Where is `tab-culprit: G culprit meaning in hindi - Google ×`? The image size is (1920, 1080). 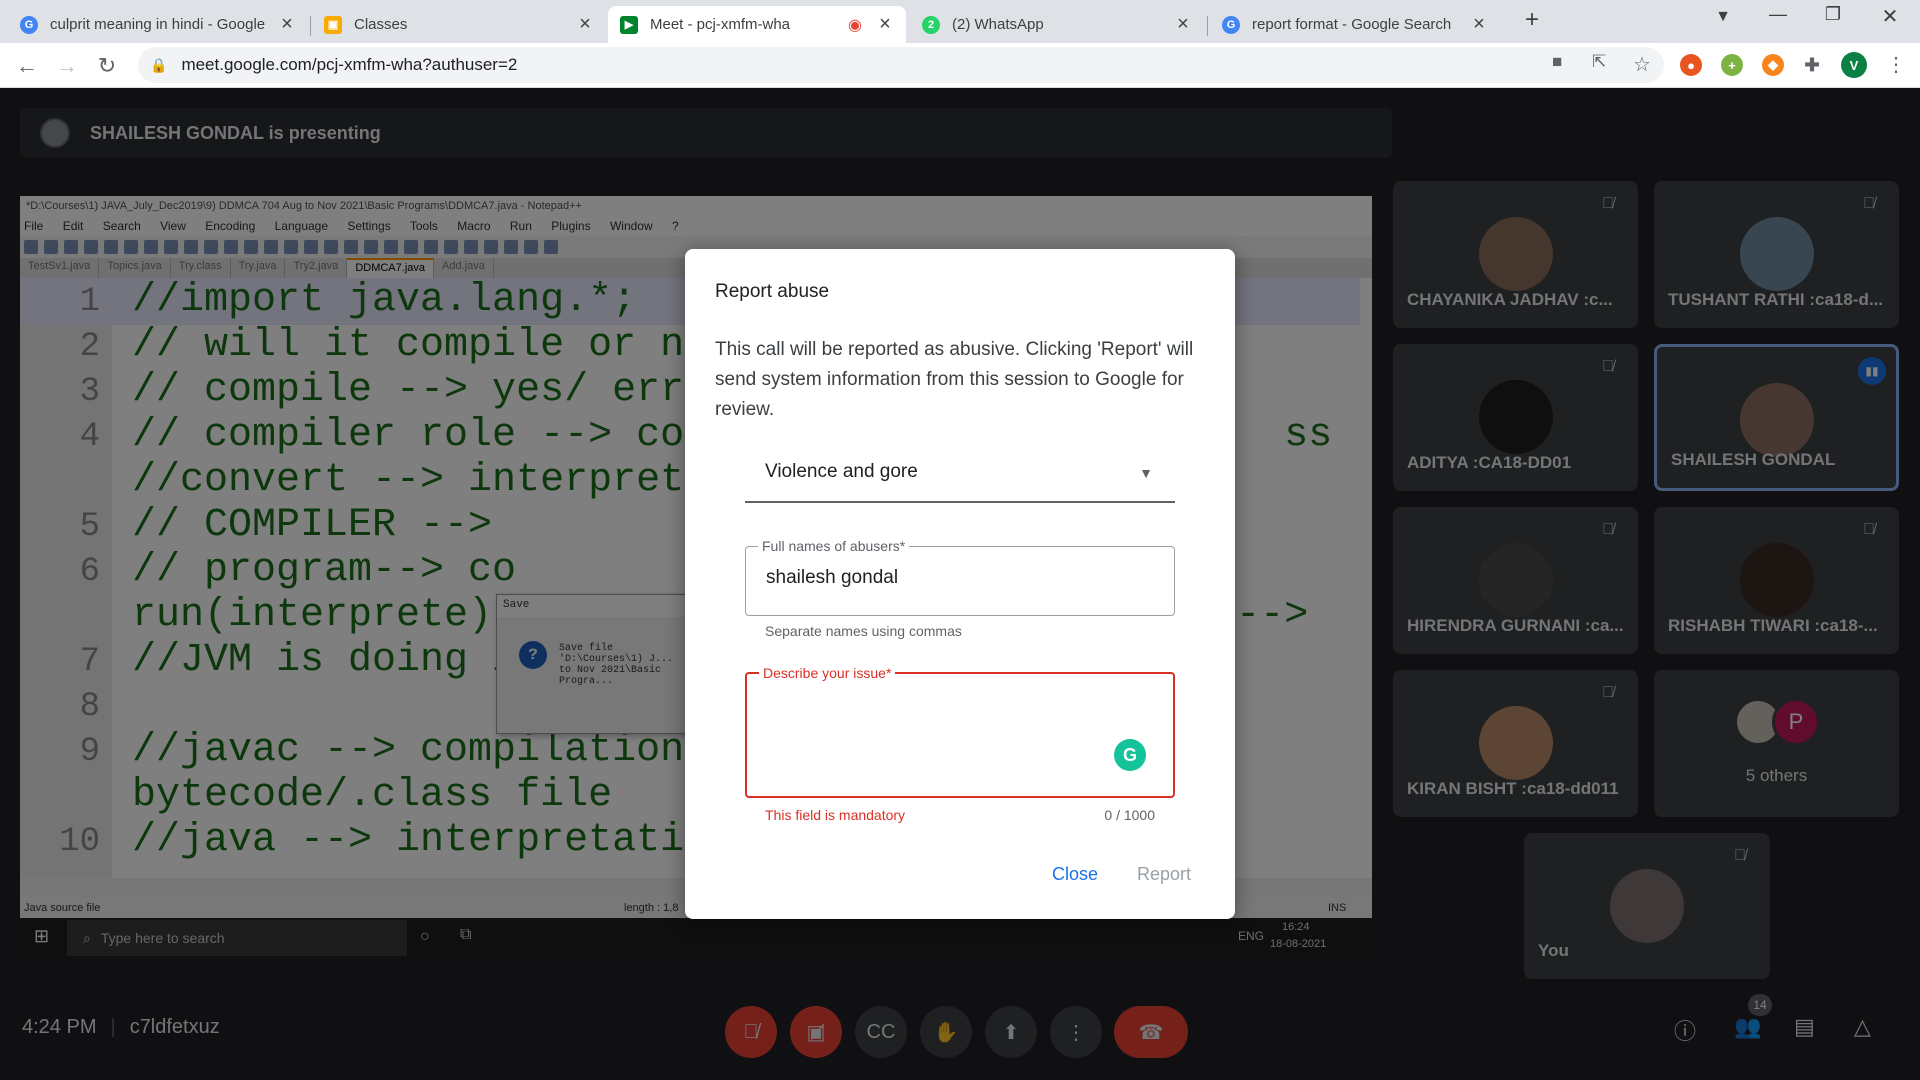 tab-culprit: G culprit meaning in hindi - Google × is located at coordinates (158, 24).